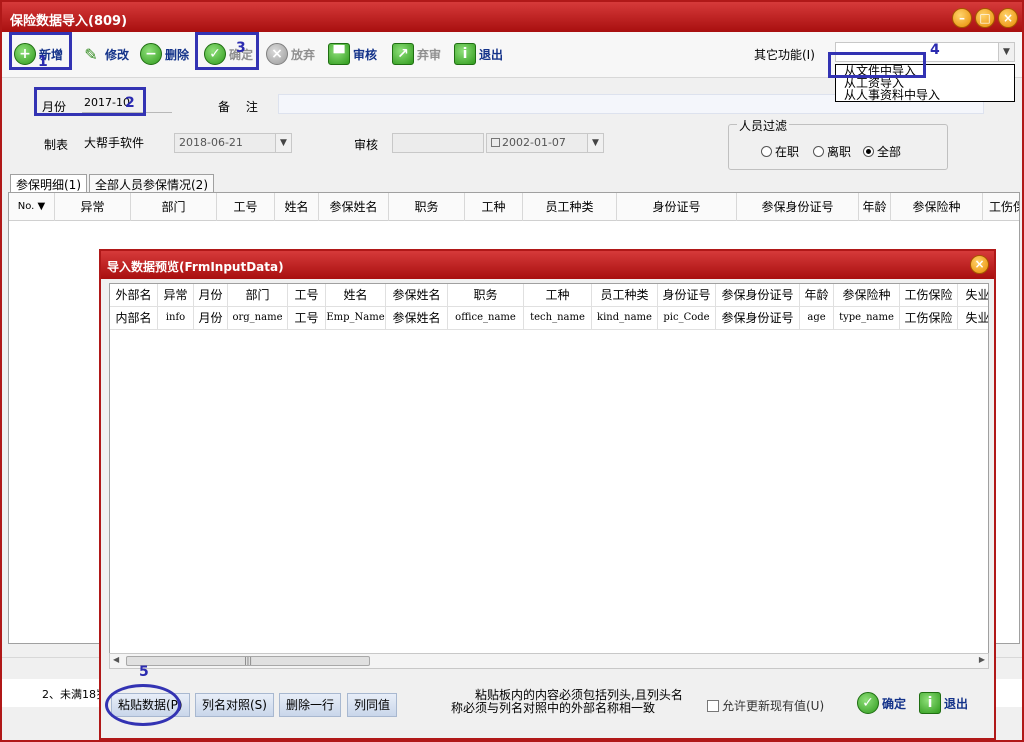  Describe the element at coordinates (310, 705) in the screenshot. I see `delete-row-button: 删除一行` at that location.